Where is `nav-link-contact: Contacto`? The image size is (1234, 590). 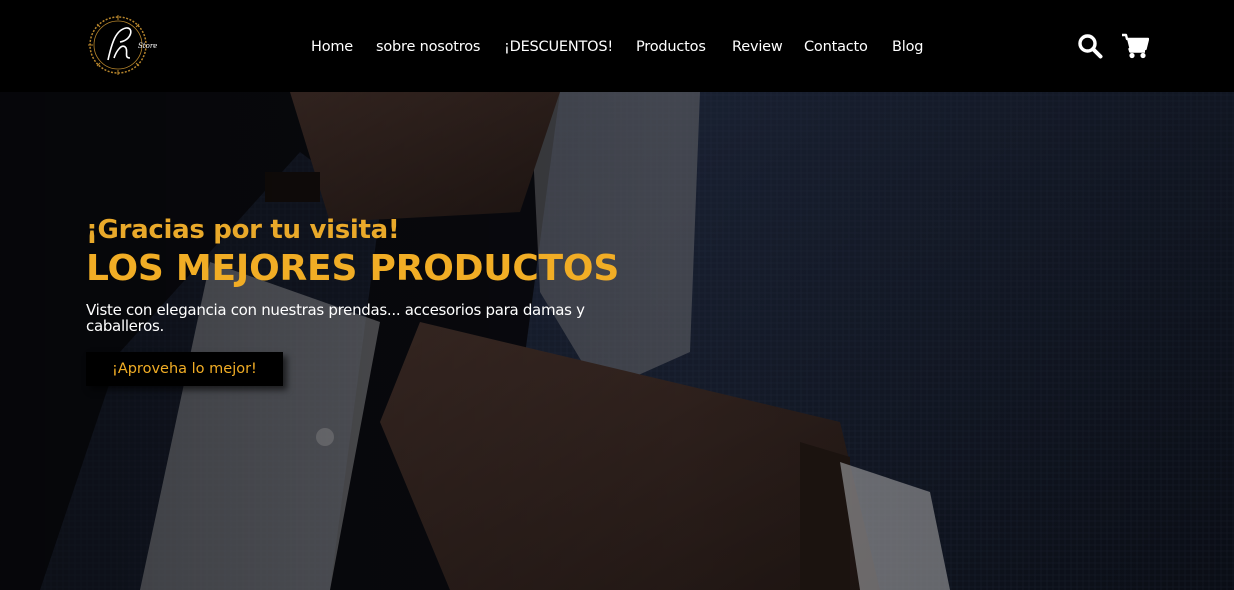 nav-link-contact: Contacto is located at coordinates (836, 47).